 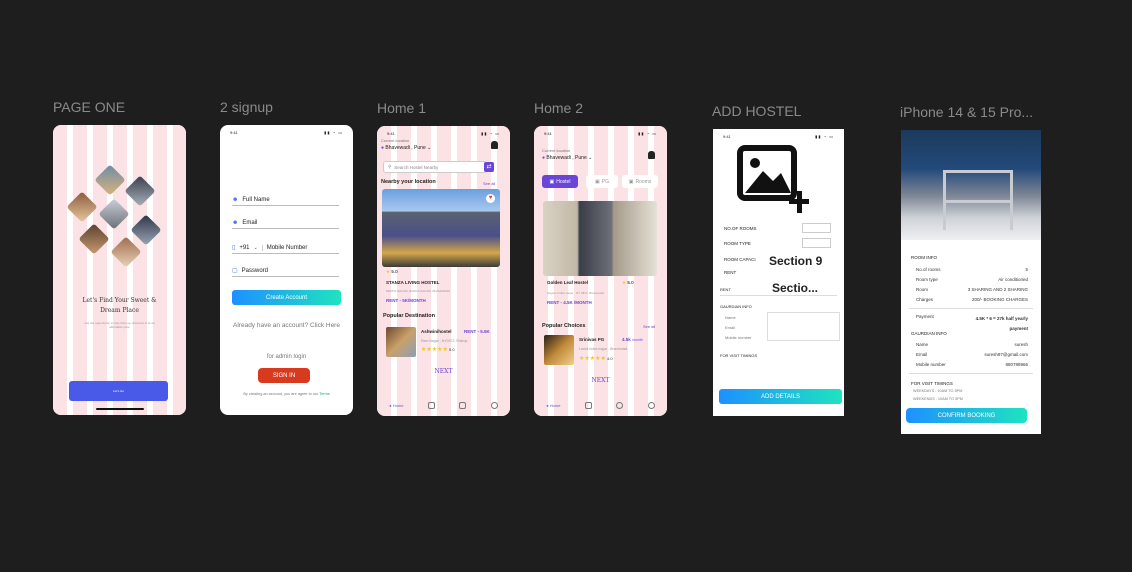 What do you see at coordinates (922, 344) in the screenshot?
I see `guardian-key: Name` at bounding box center [922, 344].